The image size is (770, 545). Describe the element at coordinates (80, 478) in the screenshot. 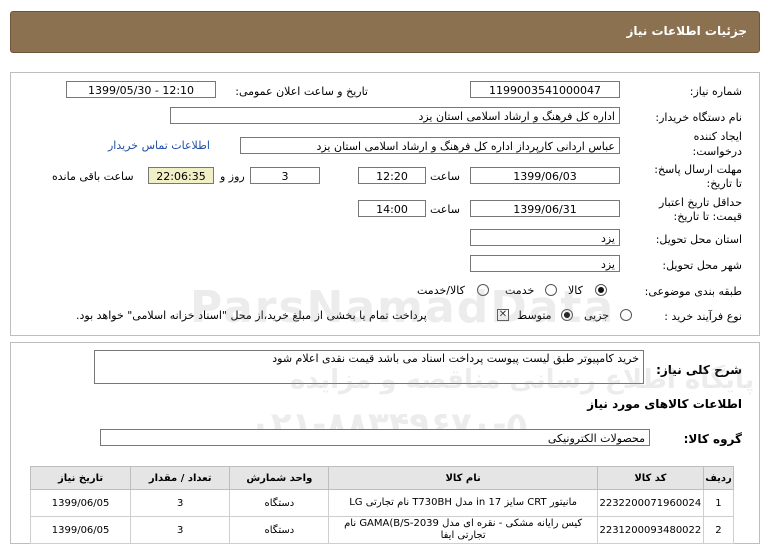

I see `col-date-header: تاریخ نیاز` at that location.